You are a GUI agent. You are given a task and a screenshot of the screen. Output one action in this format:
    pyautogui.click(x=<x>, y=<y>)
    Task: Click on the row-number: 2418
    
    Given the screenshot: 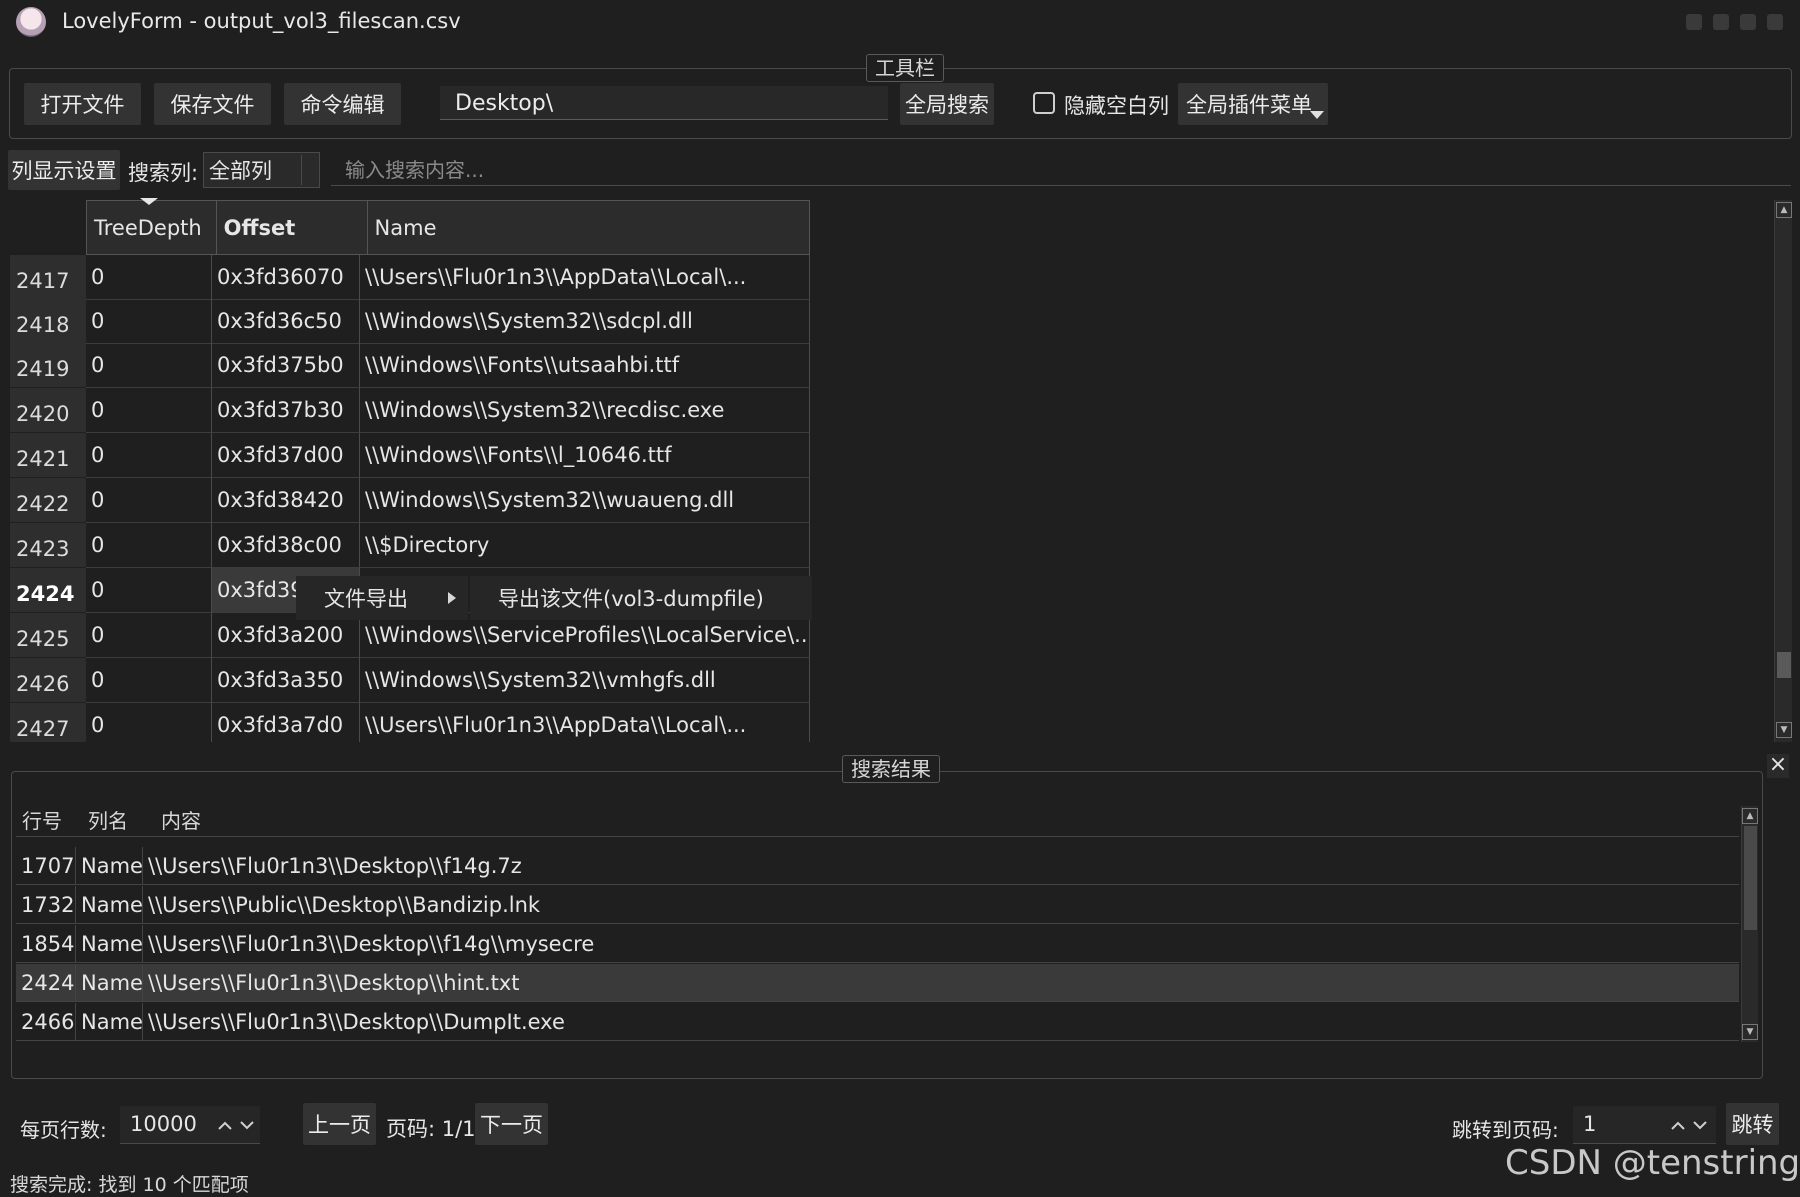 What is the action you would take?
    pyautogui.click(x=48, y=321)
    